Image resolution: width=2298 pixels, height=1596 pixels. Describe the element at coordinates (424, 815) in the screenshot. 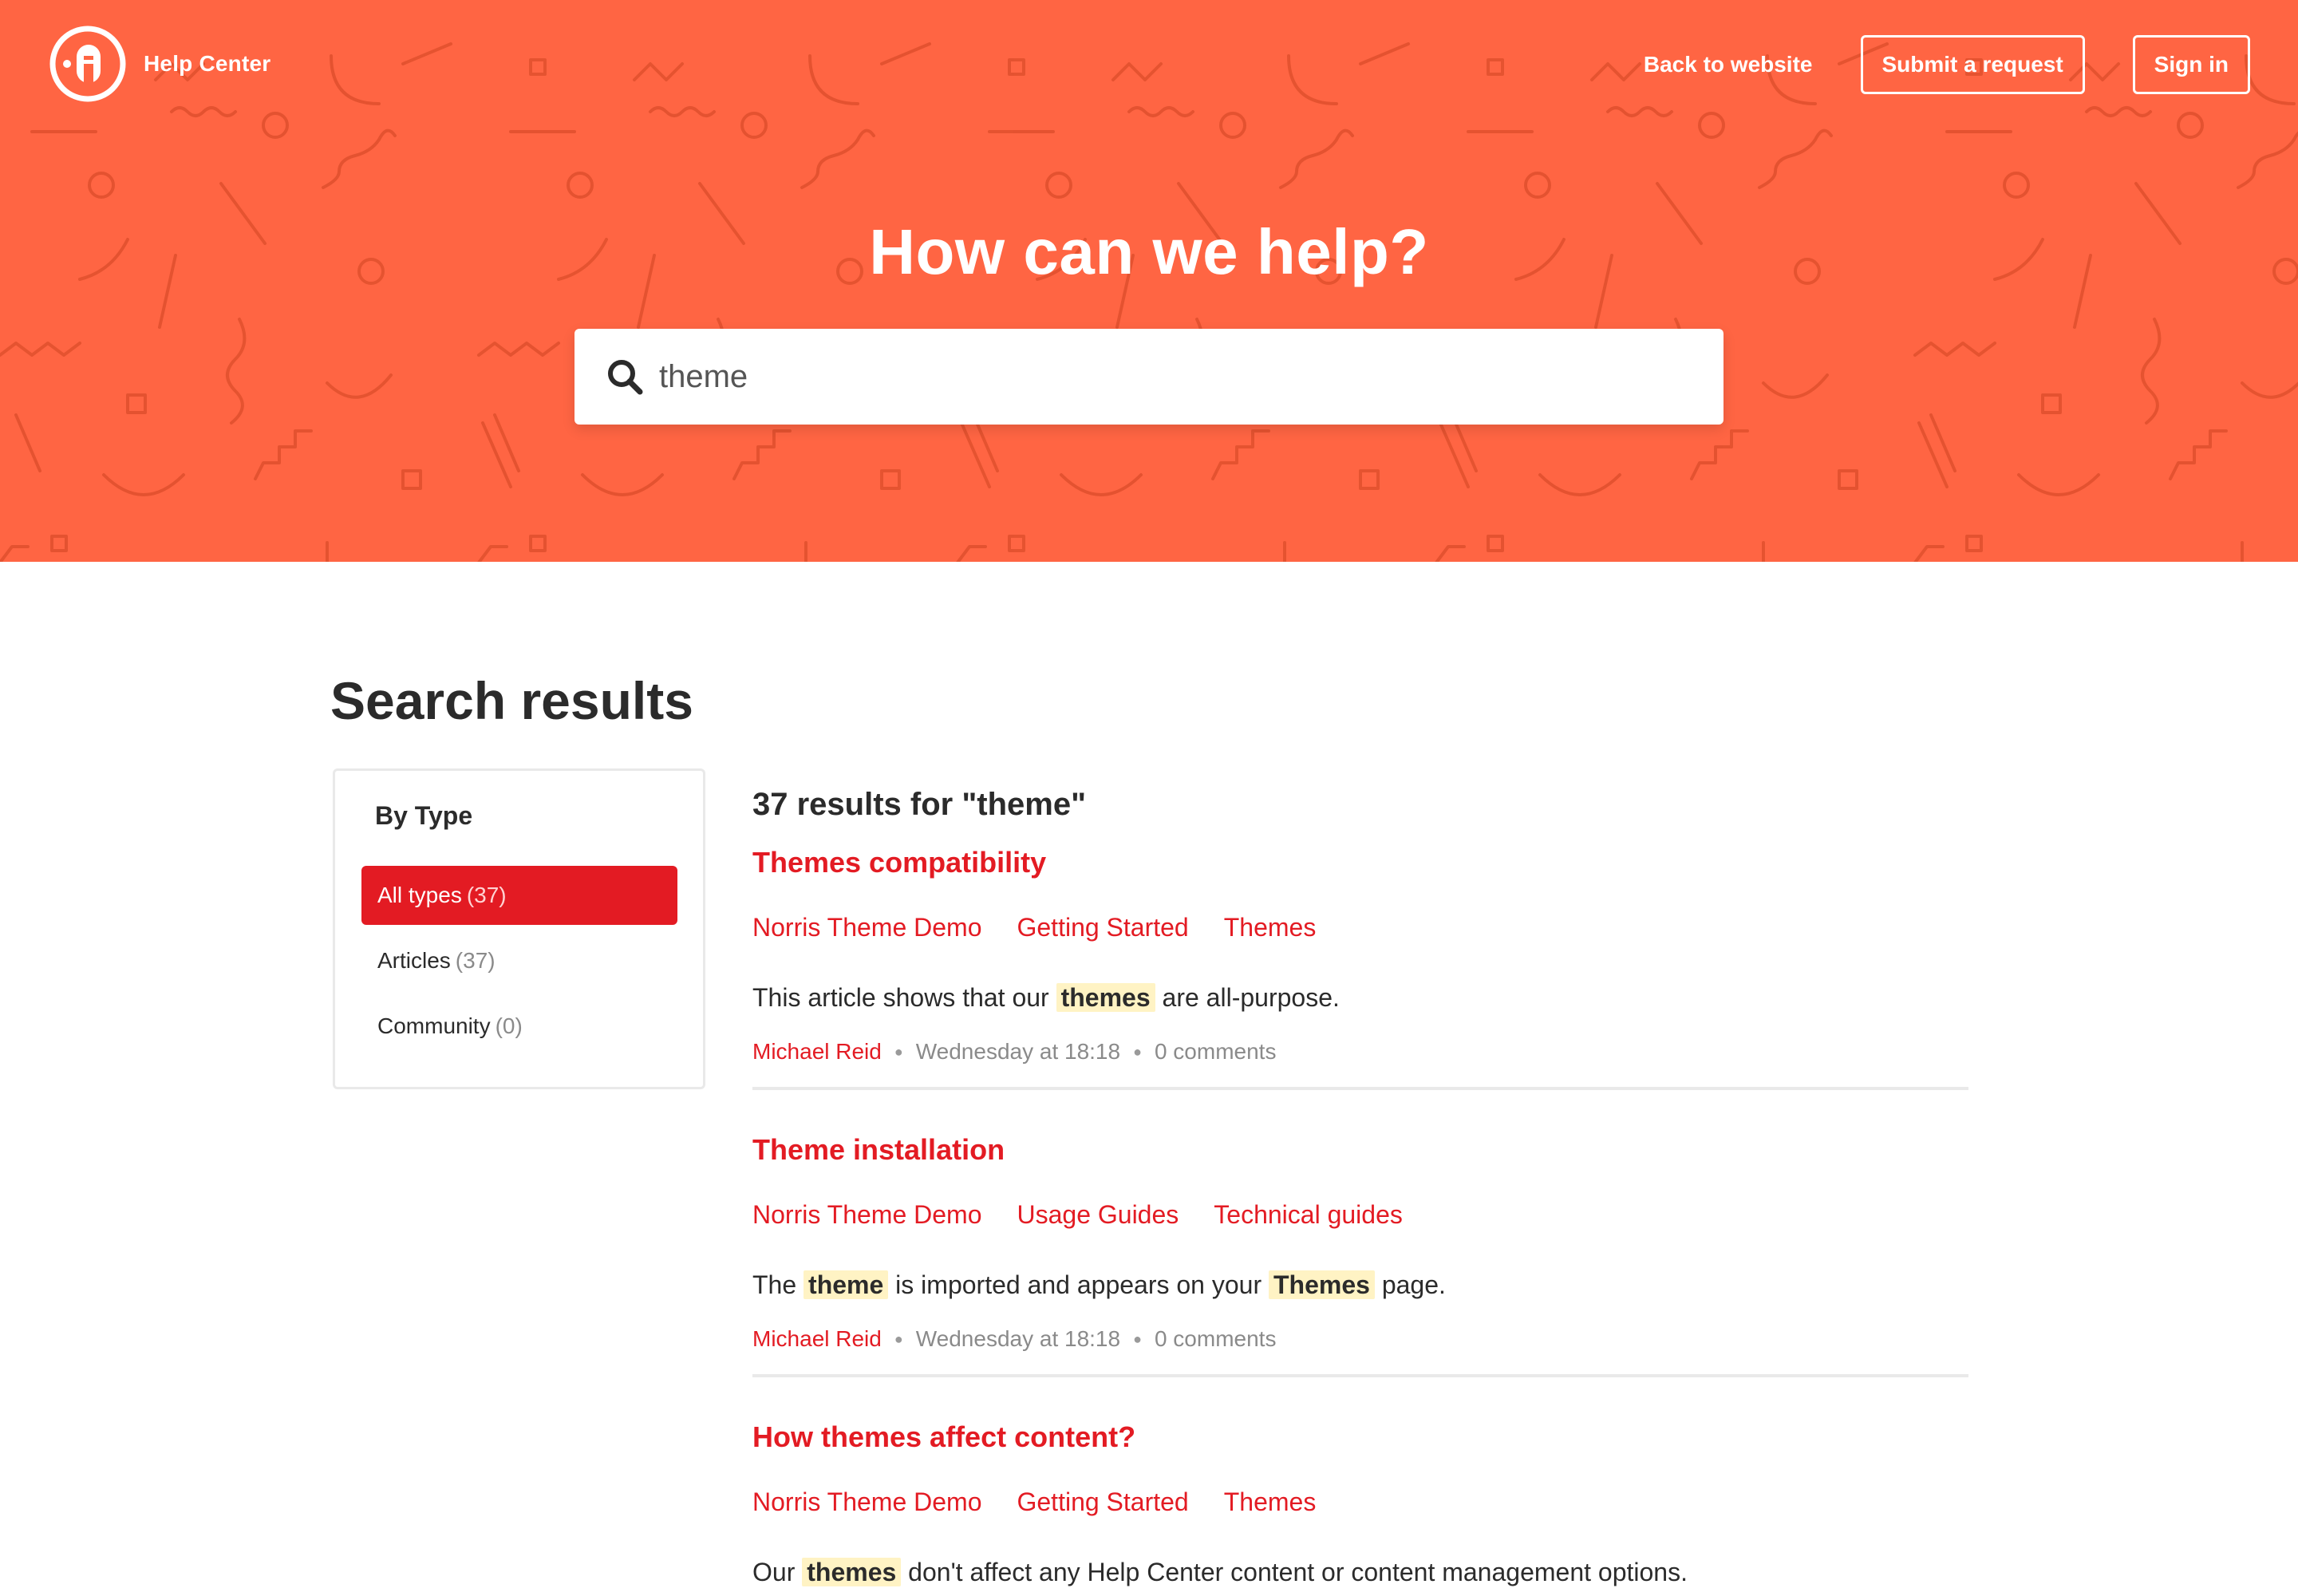

I see `filter-heading: By Type` at that location.